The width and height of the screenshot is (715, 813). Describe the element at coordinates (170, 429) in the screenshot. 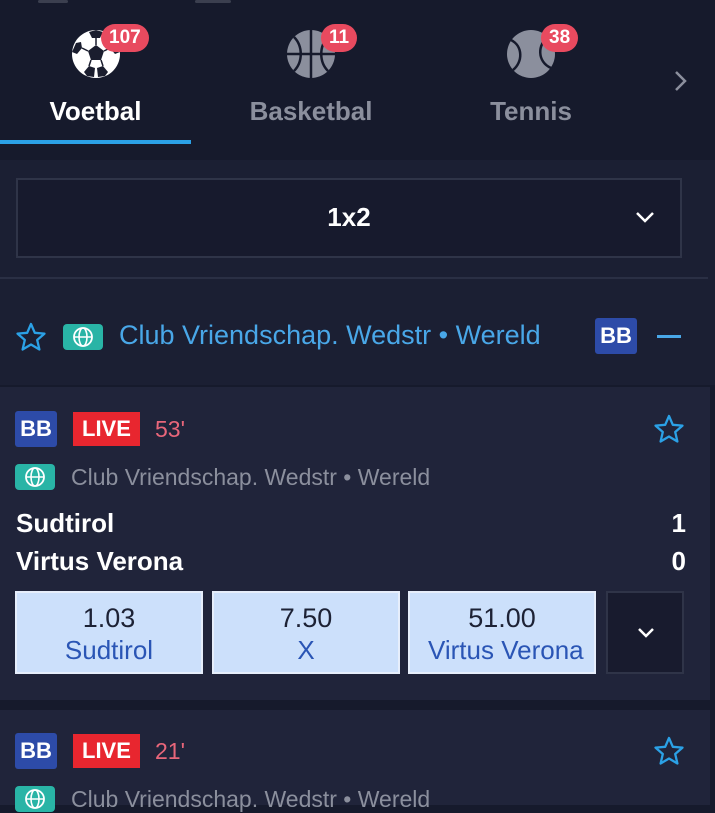

I see `match-minute: 53'` at that location.